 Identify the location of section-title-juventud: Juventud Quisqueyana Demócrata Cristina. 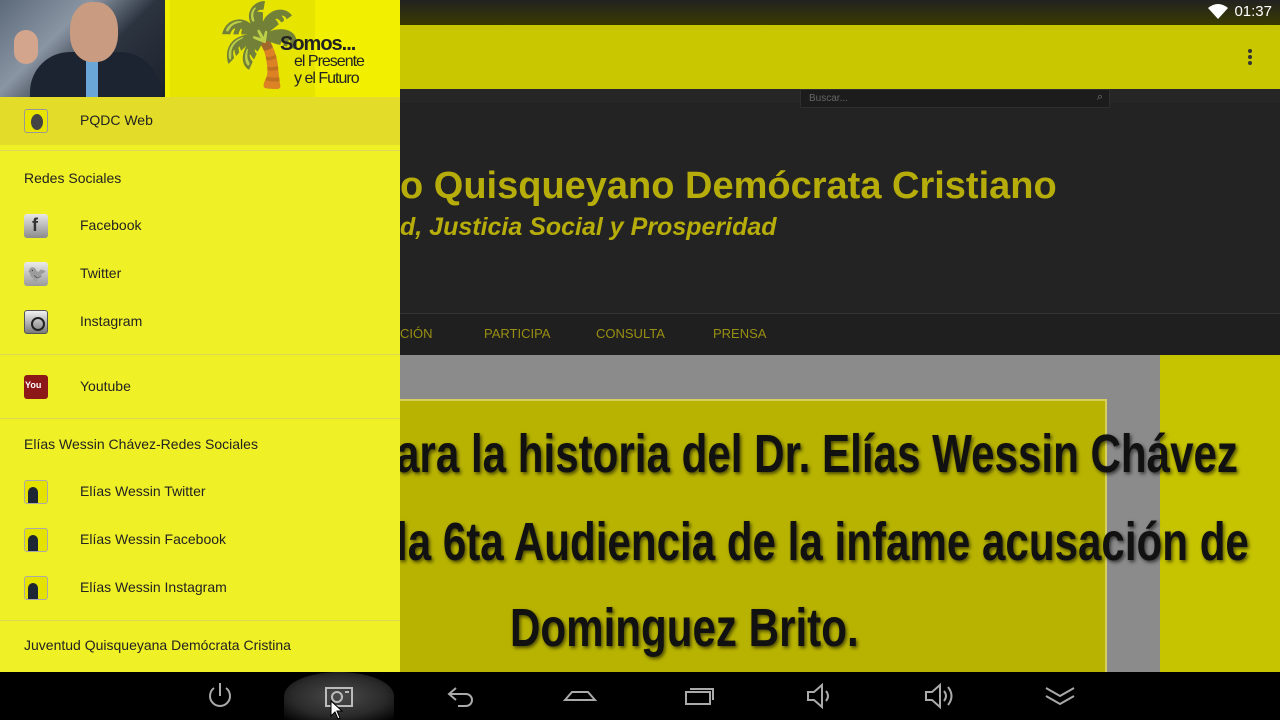
(157, 645).